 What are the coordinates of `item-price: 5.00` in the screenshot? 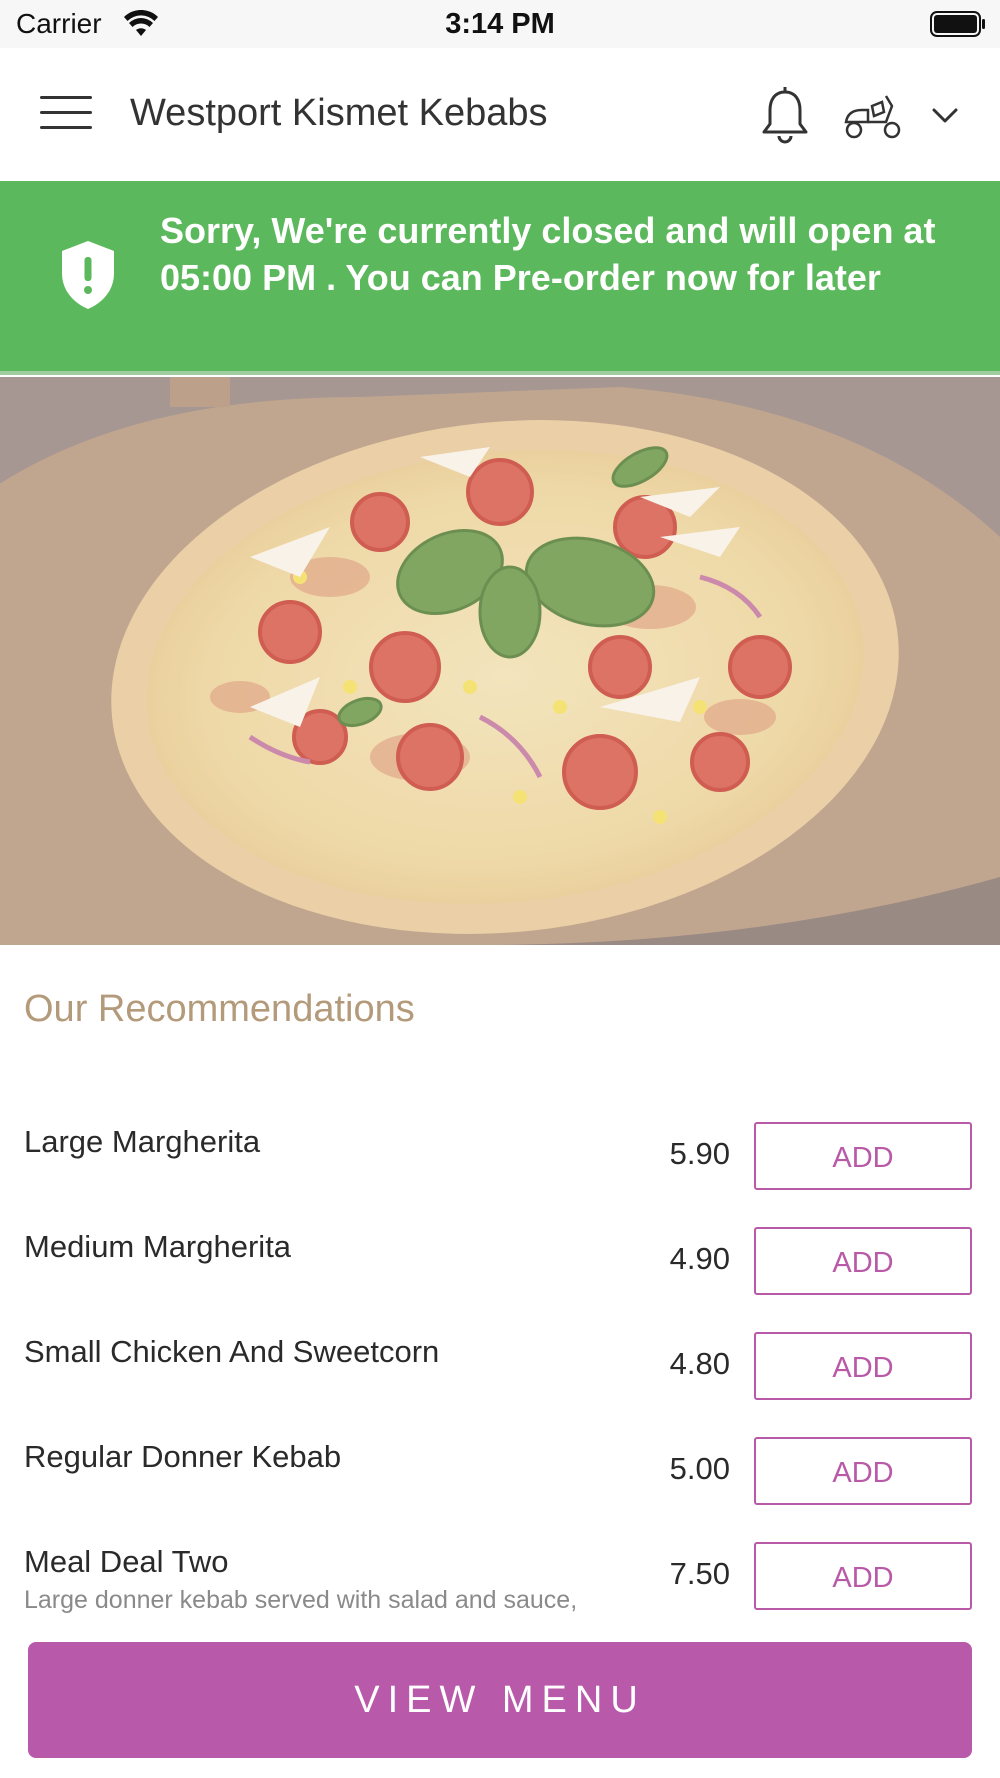 It's located at (699, 1468).